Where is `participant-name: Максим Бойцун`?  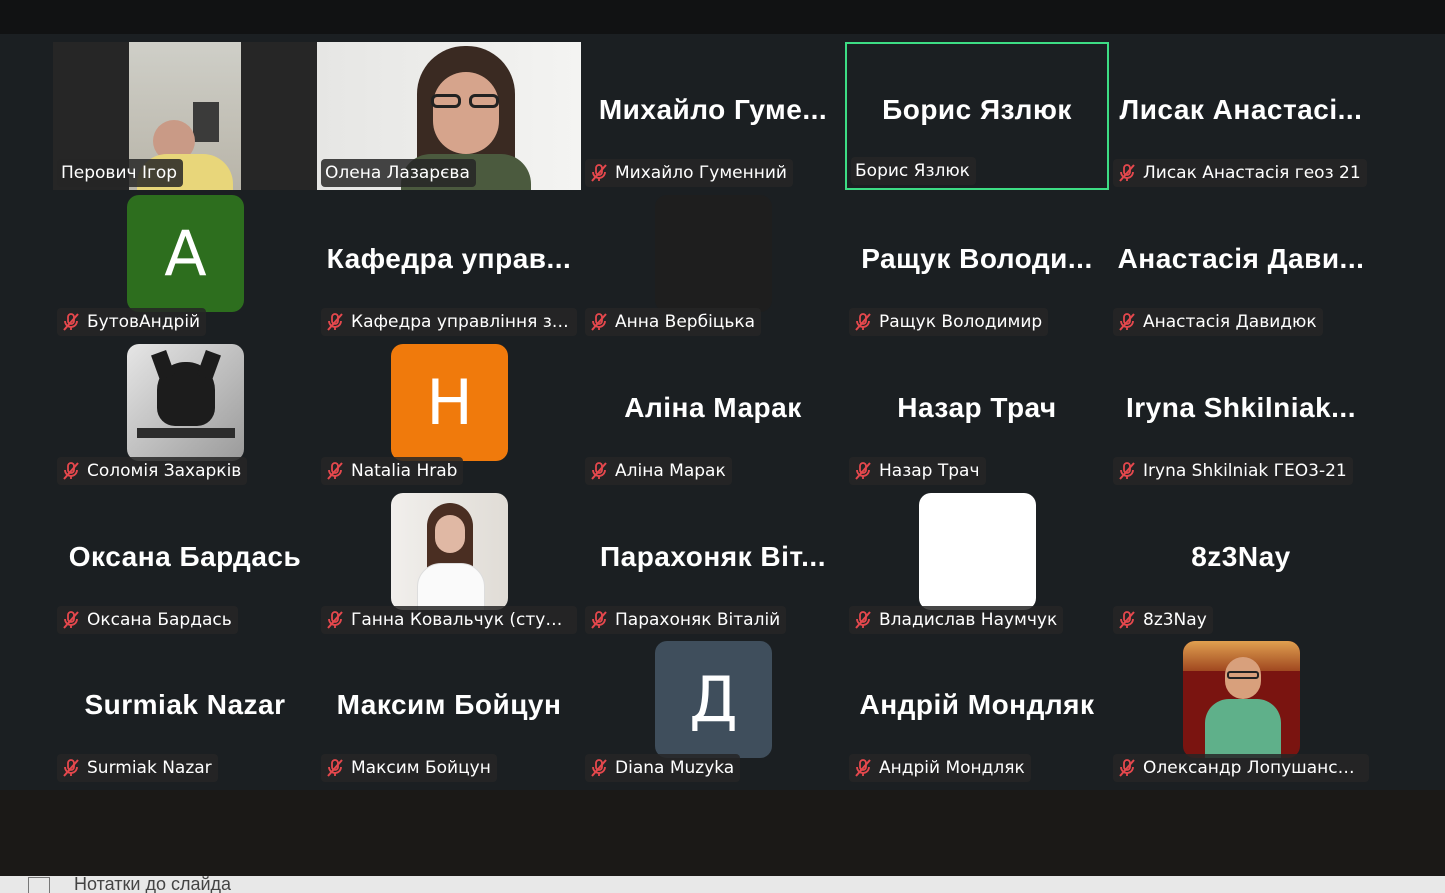 participant-name: Максим Бойцун is located at coordinates (421, 768).